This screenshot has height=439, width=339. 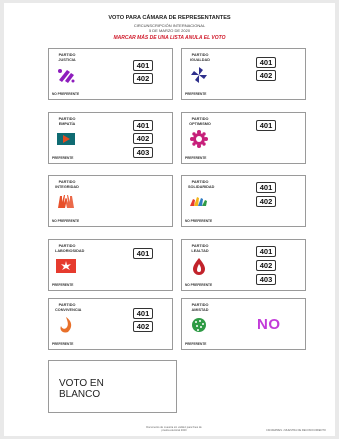 I want to click on gear-flower-icon, so click(x=199, y=139).